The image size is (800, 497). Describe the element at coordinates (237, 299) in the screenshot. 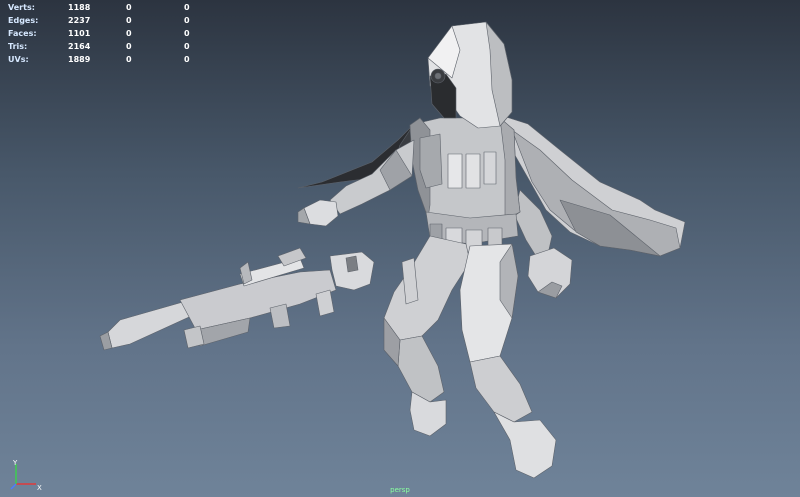

I see `rifle` at that location.